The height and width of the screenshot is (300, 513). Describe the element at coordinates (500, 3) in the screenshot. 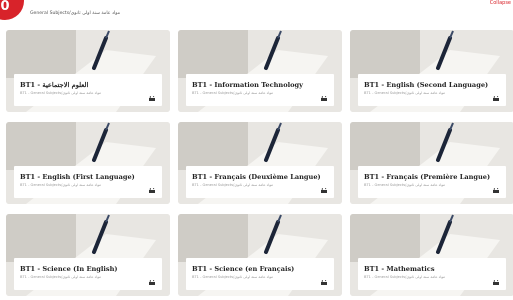

I see `collapse-link: Collapse` at that location.